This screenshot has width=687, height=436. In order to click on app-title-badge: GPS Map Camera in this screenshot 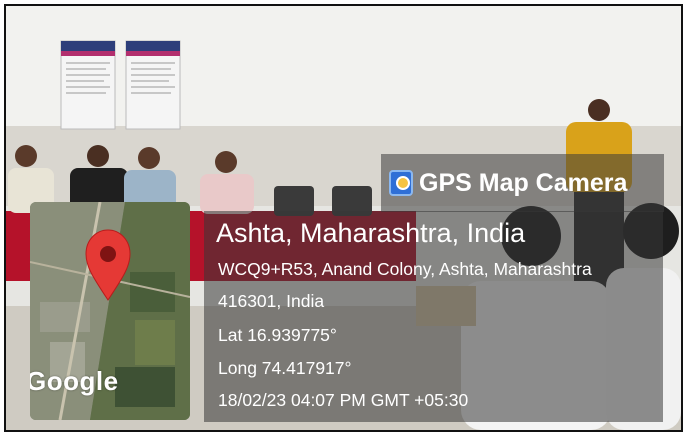, I will do `click(522, 183)`.